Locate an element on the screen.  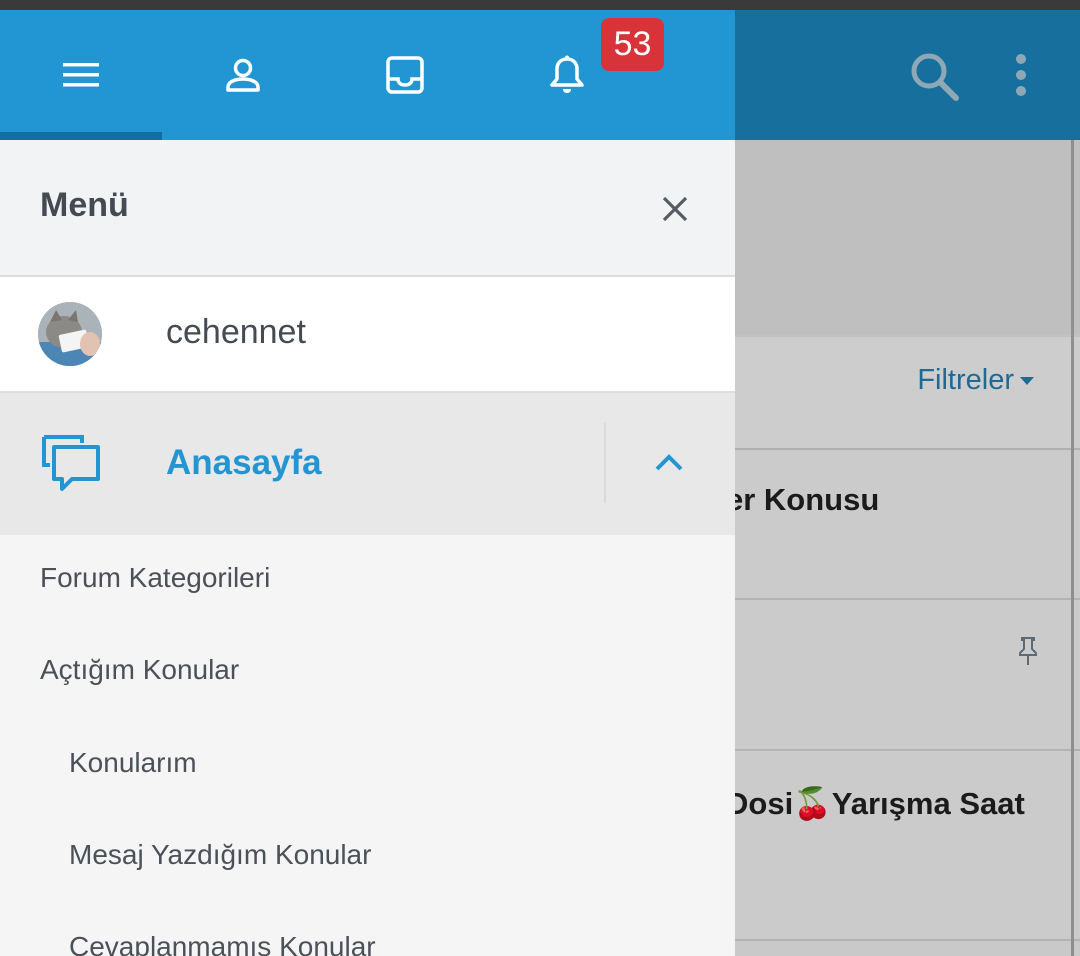
close-button is located at coordinates (675, 209).